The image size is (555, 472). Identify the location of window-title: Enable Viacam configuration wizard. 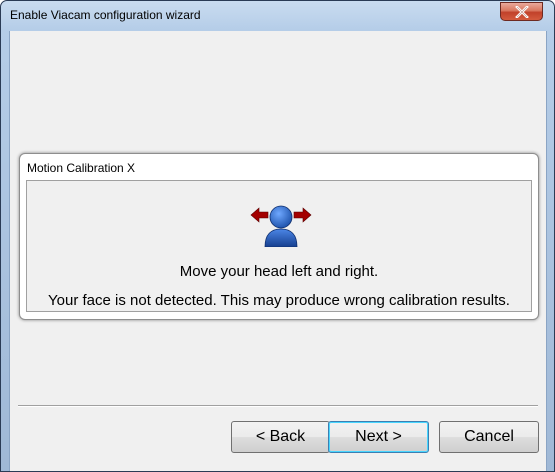
(105, 15).